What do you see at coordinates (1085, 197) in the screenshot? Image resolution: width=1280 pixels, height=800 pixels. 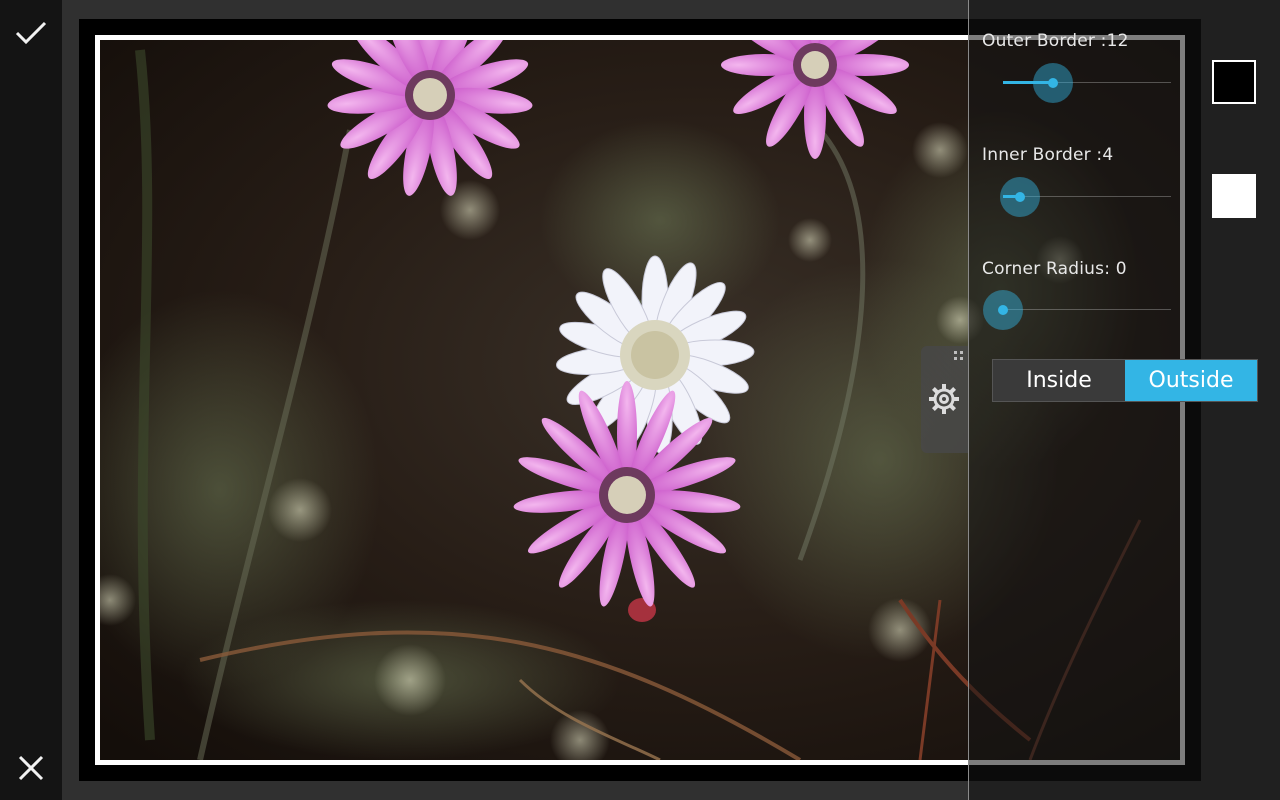 I see `inner-border-slider` at bounding box center [1085, 197].